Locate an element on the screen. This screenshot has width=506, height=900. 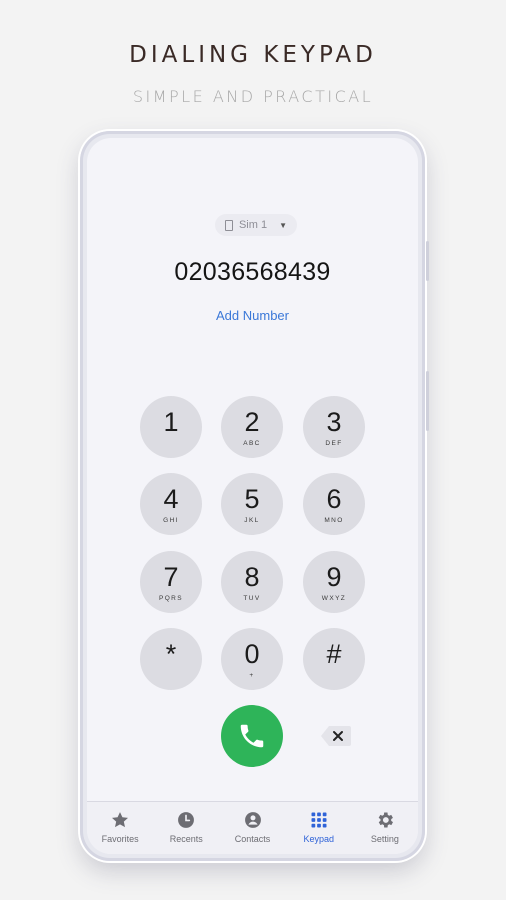
key-hash: # is located at coordinates (334, 659).